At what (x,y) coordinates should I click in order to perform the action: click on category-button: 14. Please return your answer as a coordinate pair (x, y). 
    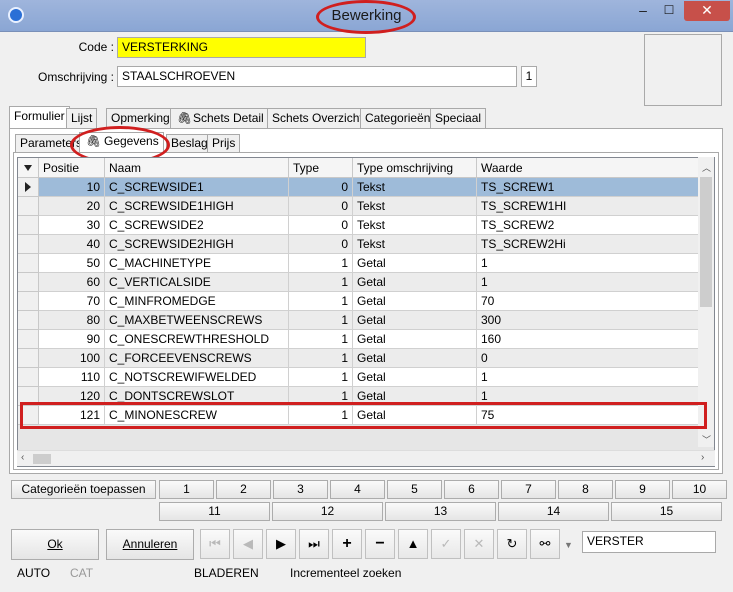
    Looking at the image, I should click on (553, 511).